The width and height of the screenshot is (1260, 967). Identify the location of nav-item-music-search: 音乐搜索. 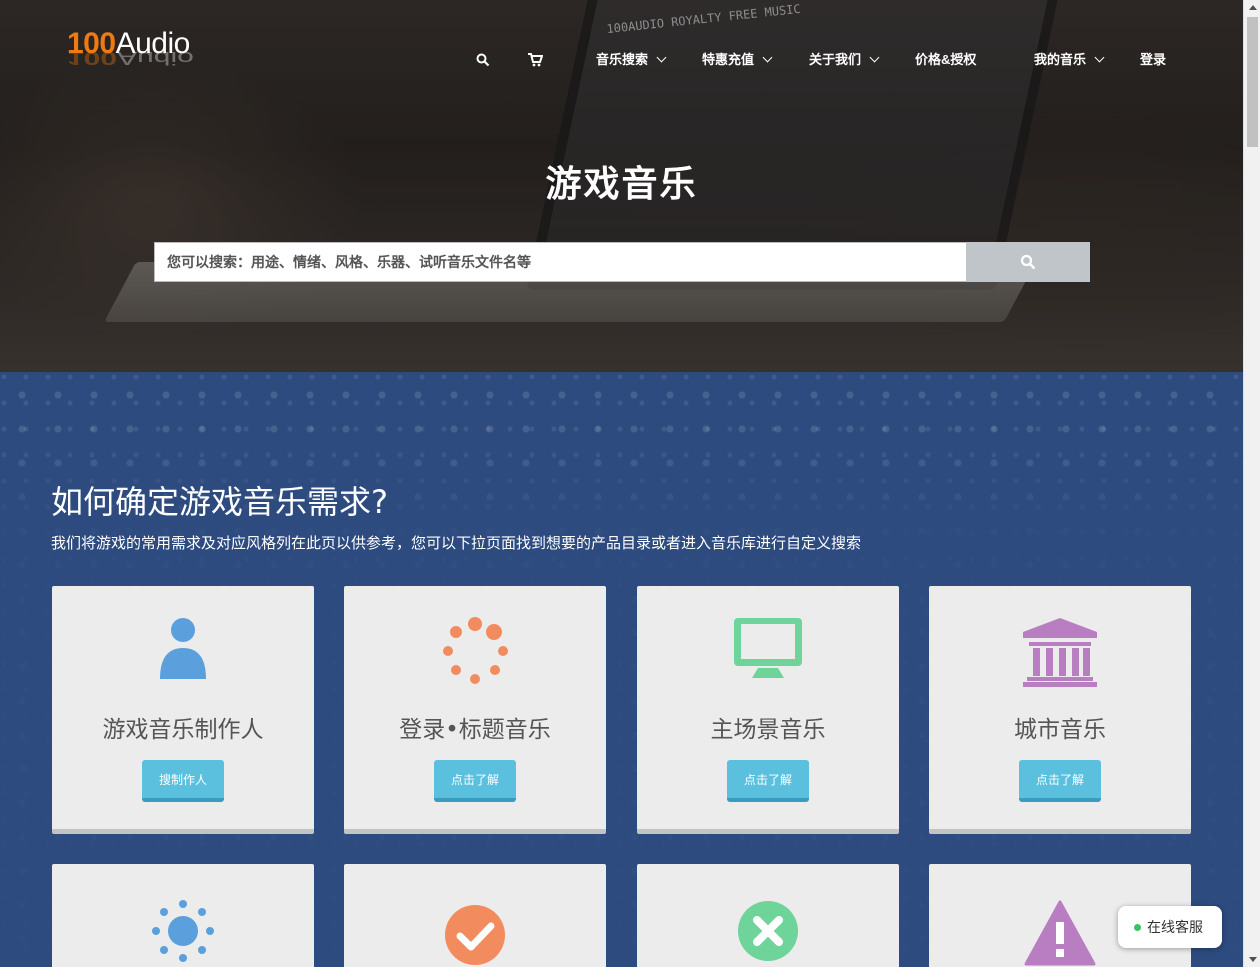
(631, 60).